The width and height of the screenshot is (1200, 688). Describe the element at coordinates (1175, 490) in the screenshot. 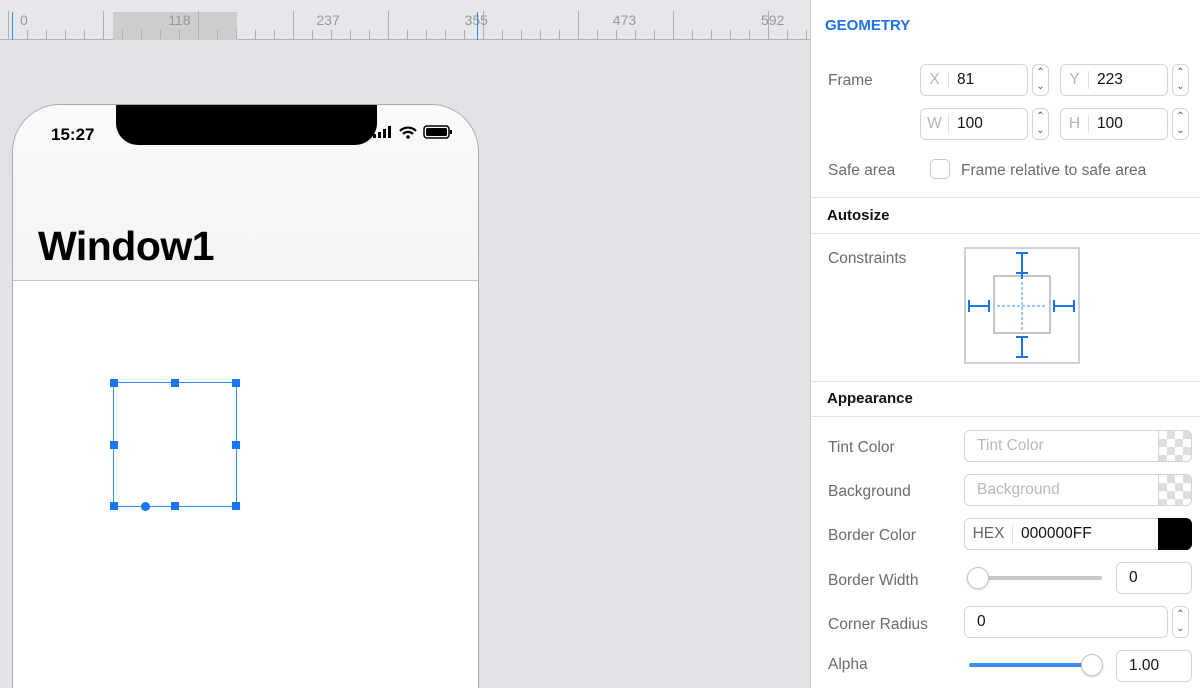

I see `background-swatch` at that location.